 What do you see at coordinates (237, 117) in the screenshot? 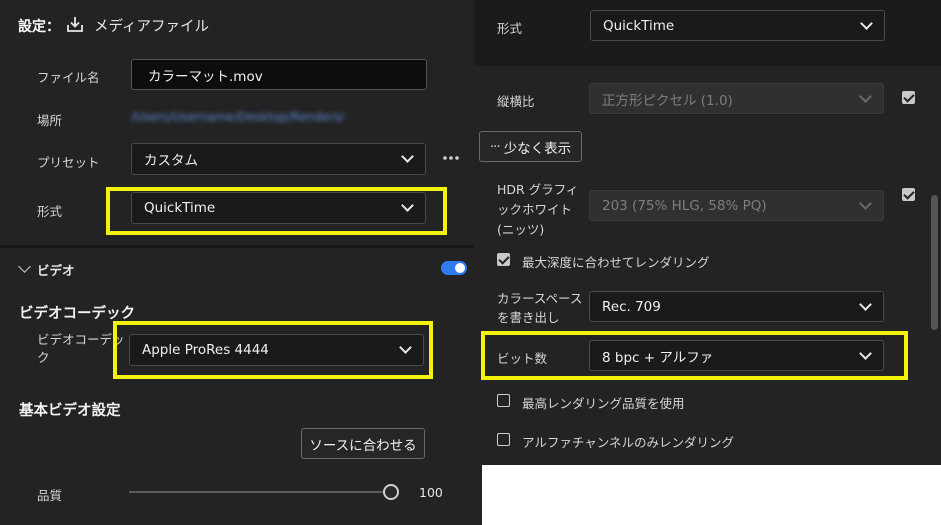
I see `location-link: /Users/Username/Desktop/Renders/` at bounding box center [237, 117].